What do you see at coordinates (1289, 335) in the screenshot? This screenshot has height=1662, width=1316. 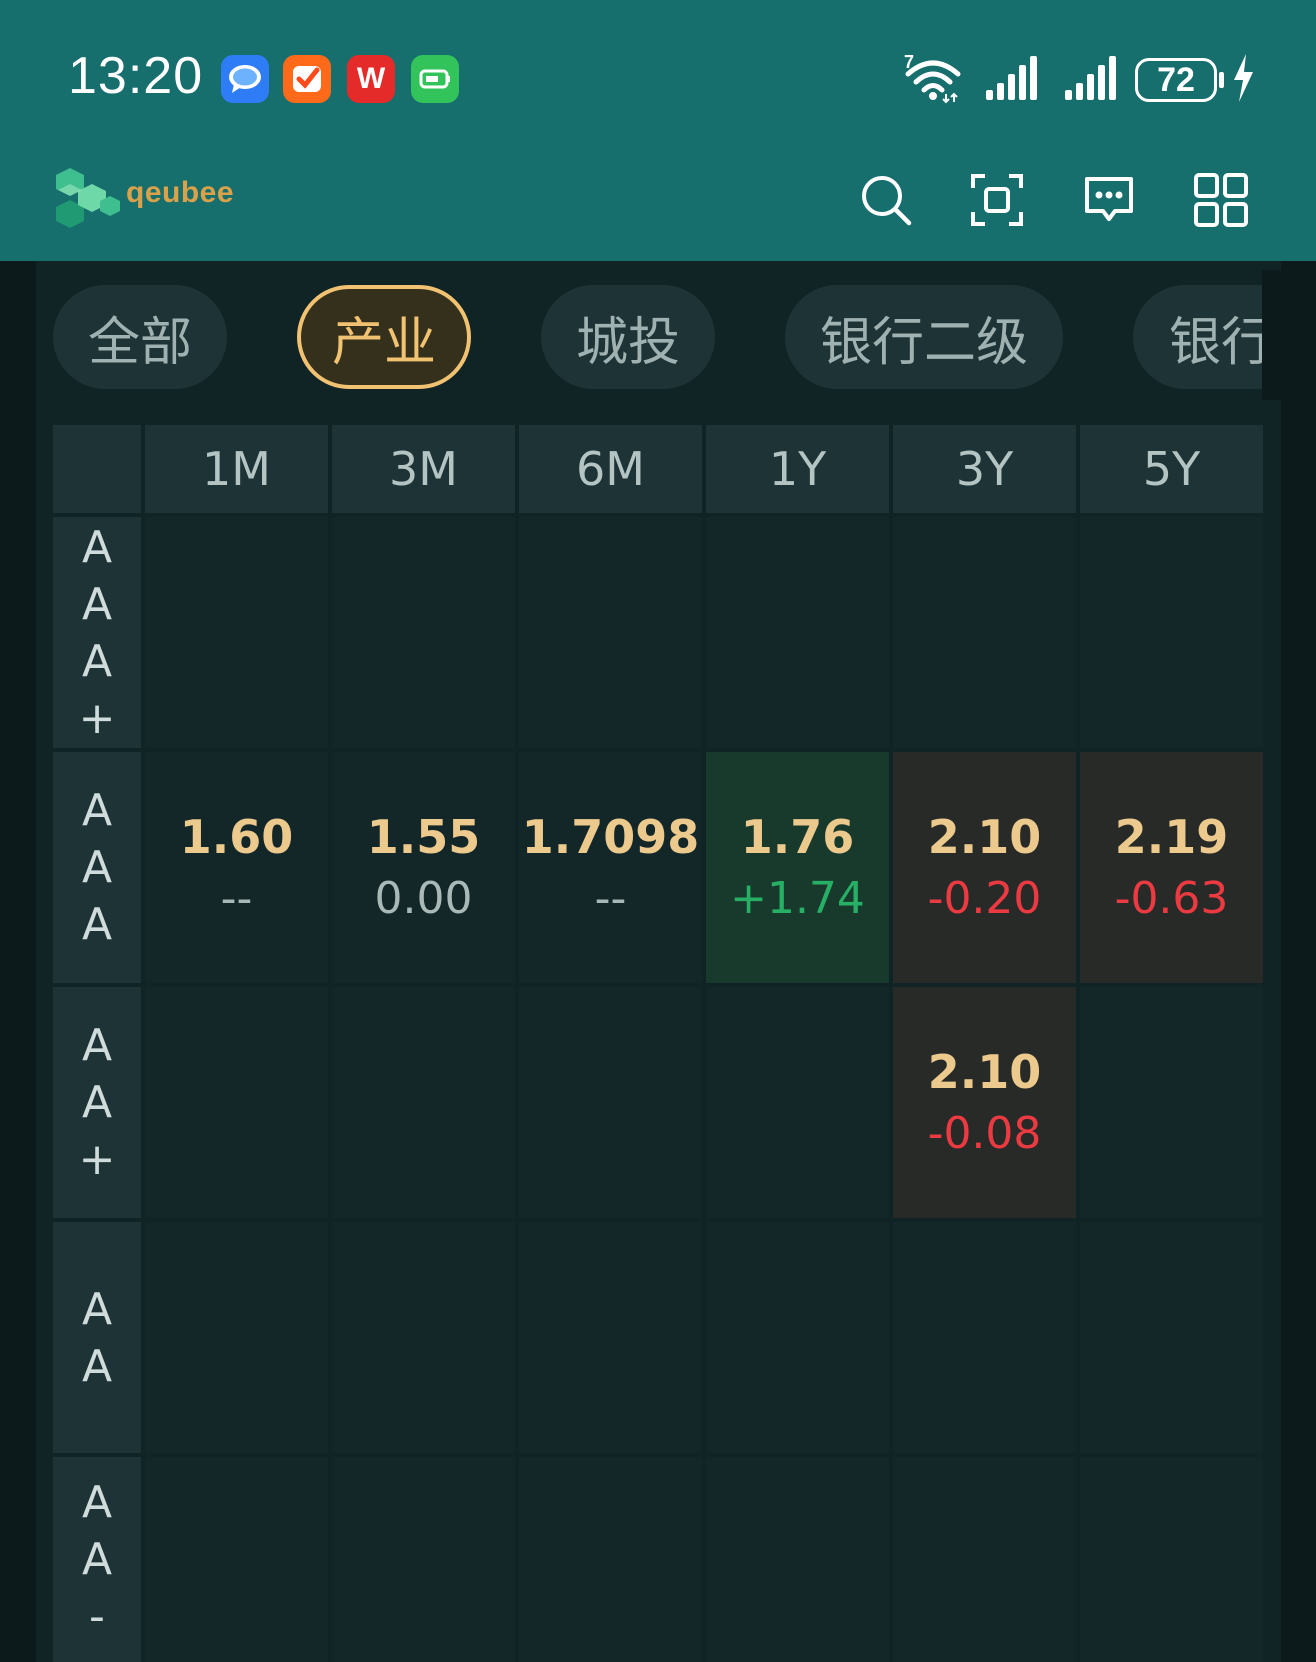 I see `tabs-clip` at bounding box center [1289, 335].